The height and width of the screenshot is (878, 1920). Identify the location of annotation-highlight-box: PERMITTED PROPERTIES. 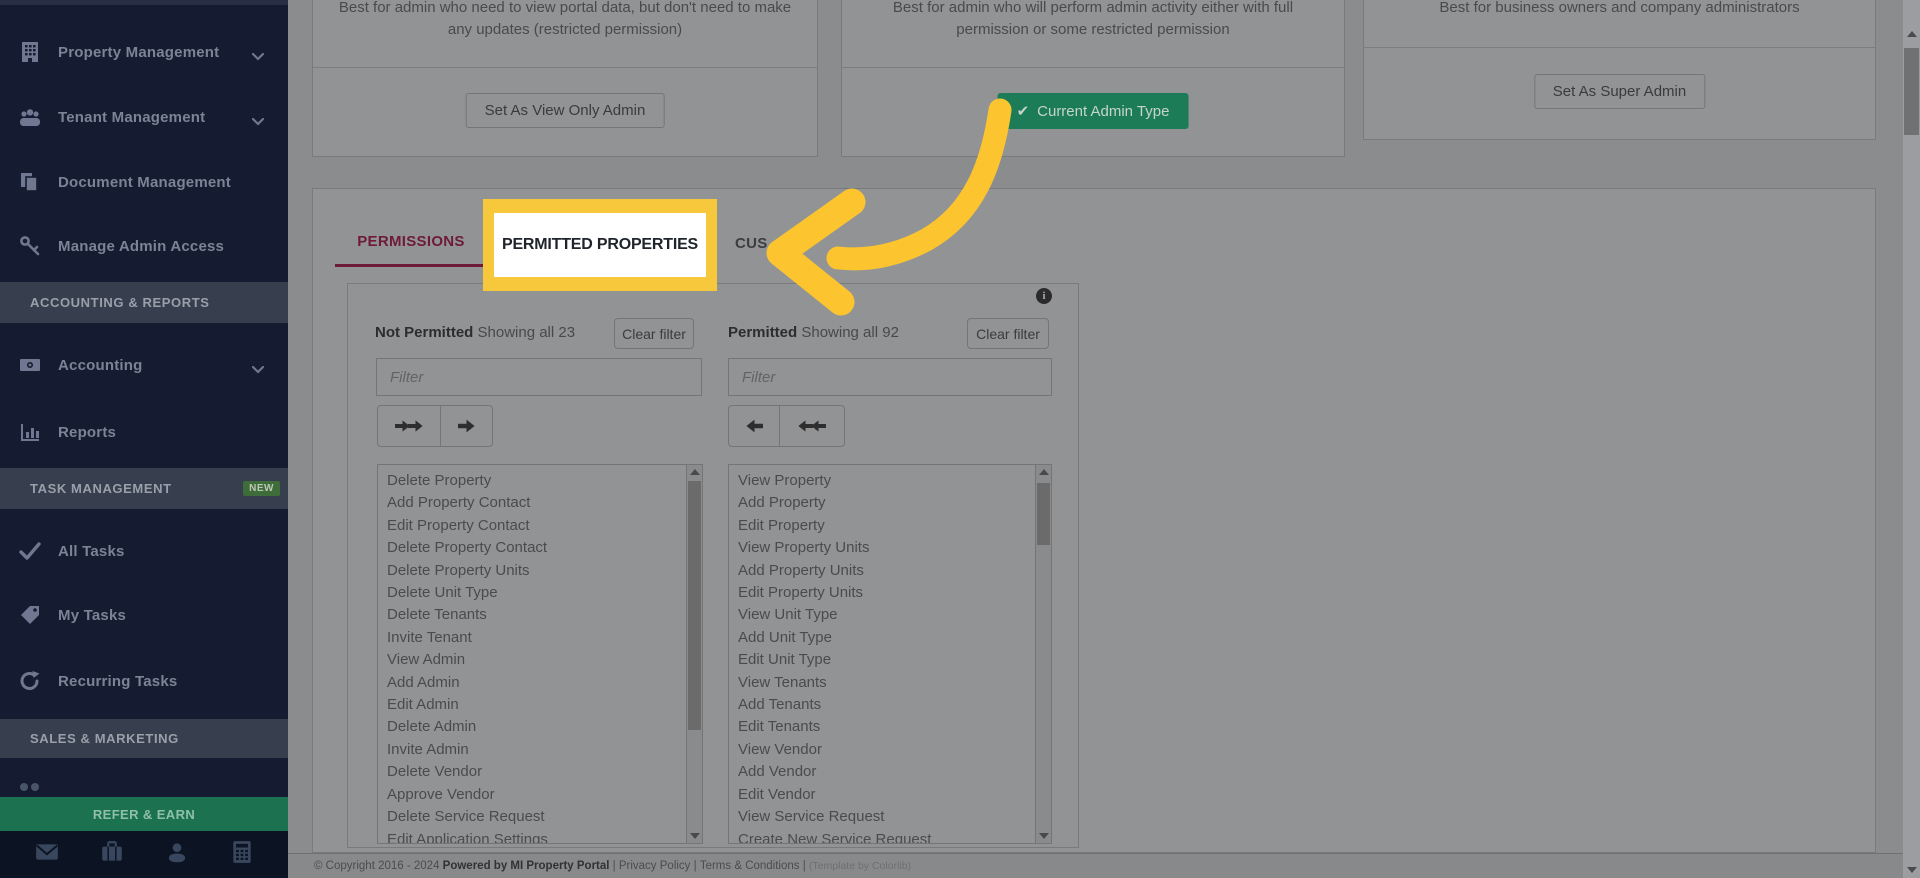
(600, 245).